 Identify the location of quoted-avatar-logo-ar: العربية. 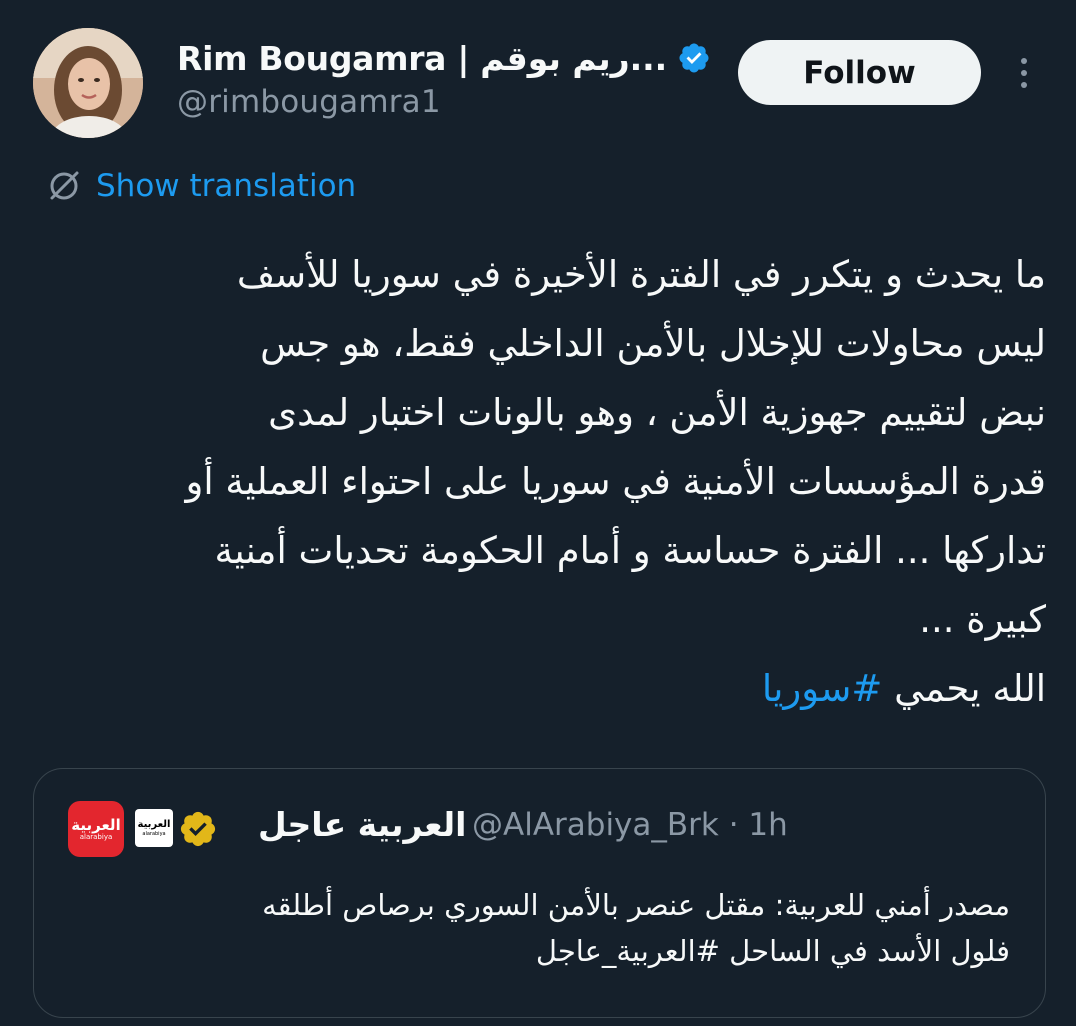
(96, 824).